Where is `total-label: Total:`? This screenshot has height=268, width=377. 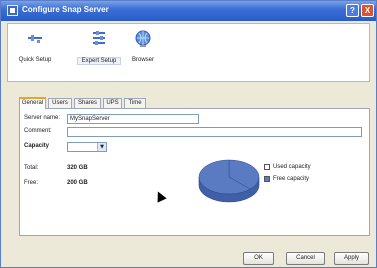
total-label: Total: is located at coordinates (31, 168).